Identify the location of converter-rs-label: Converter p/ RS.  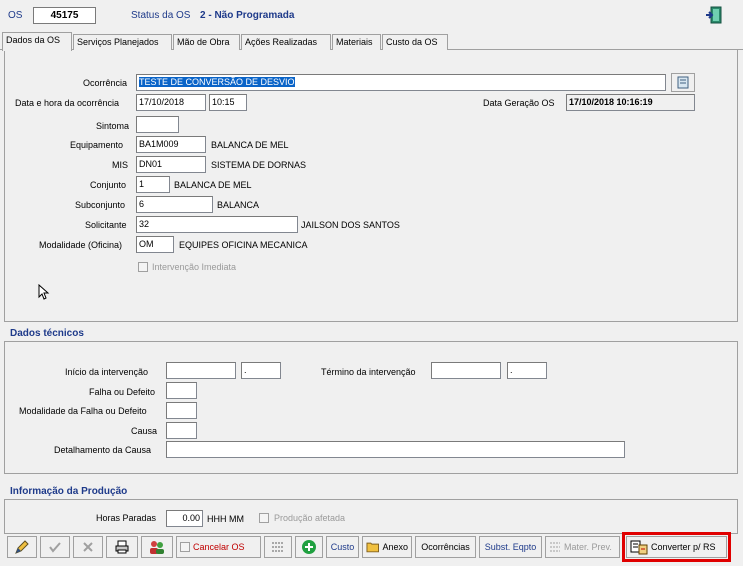
(683, 547).